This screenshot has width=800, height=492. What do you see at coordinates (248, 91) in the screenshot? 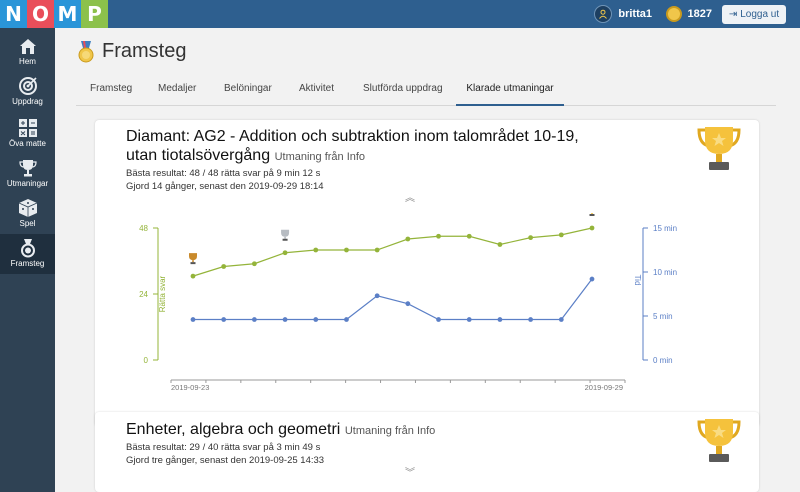
I see `tab-beloningar: Belöningar` at bounding box center [248, 91].